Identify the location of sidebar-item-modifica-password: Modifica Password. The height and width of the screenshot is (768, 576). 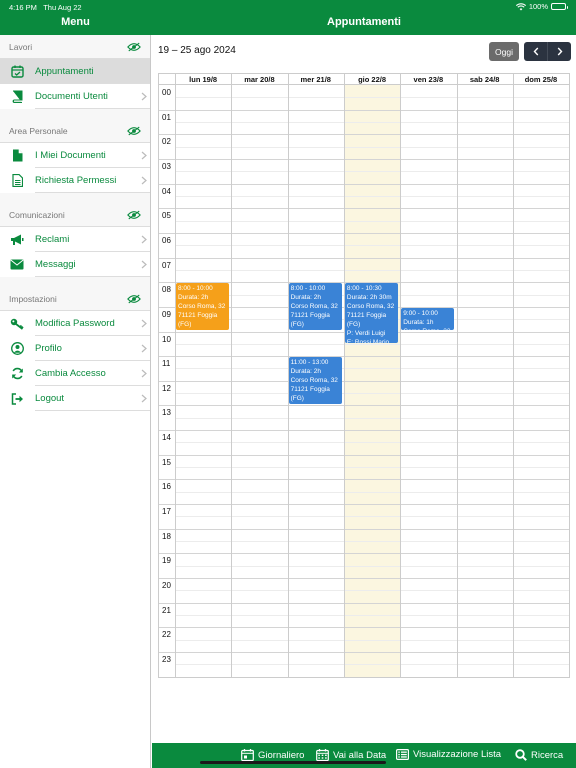
(75, 323).